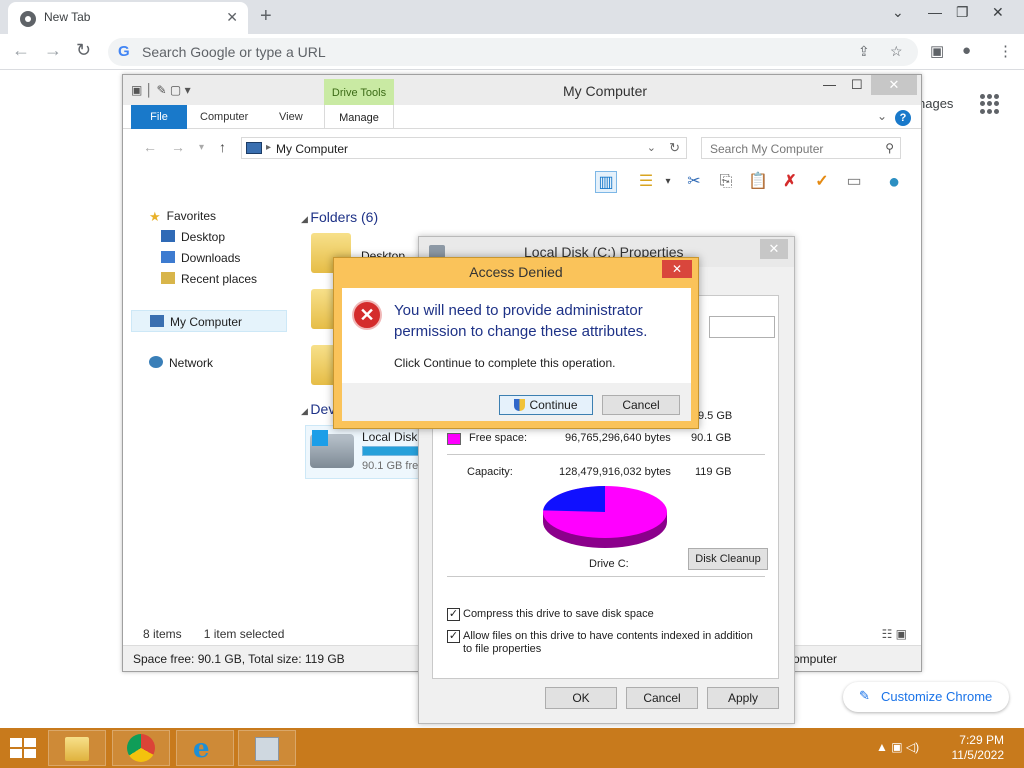  What do you see at coordinates (605, 517) in the screenshot?
I see `disk-usage-pie` at bounding box center [605, 517].